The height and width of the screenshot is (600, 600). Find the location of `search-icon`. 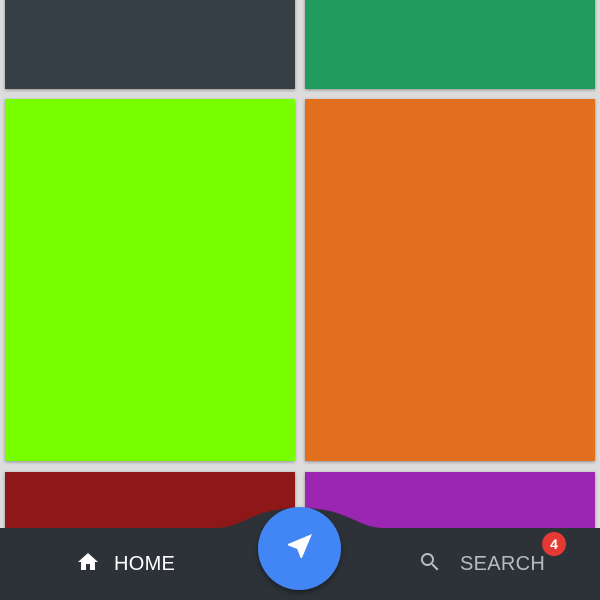

search-icon is located at coordinates (430, 564).